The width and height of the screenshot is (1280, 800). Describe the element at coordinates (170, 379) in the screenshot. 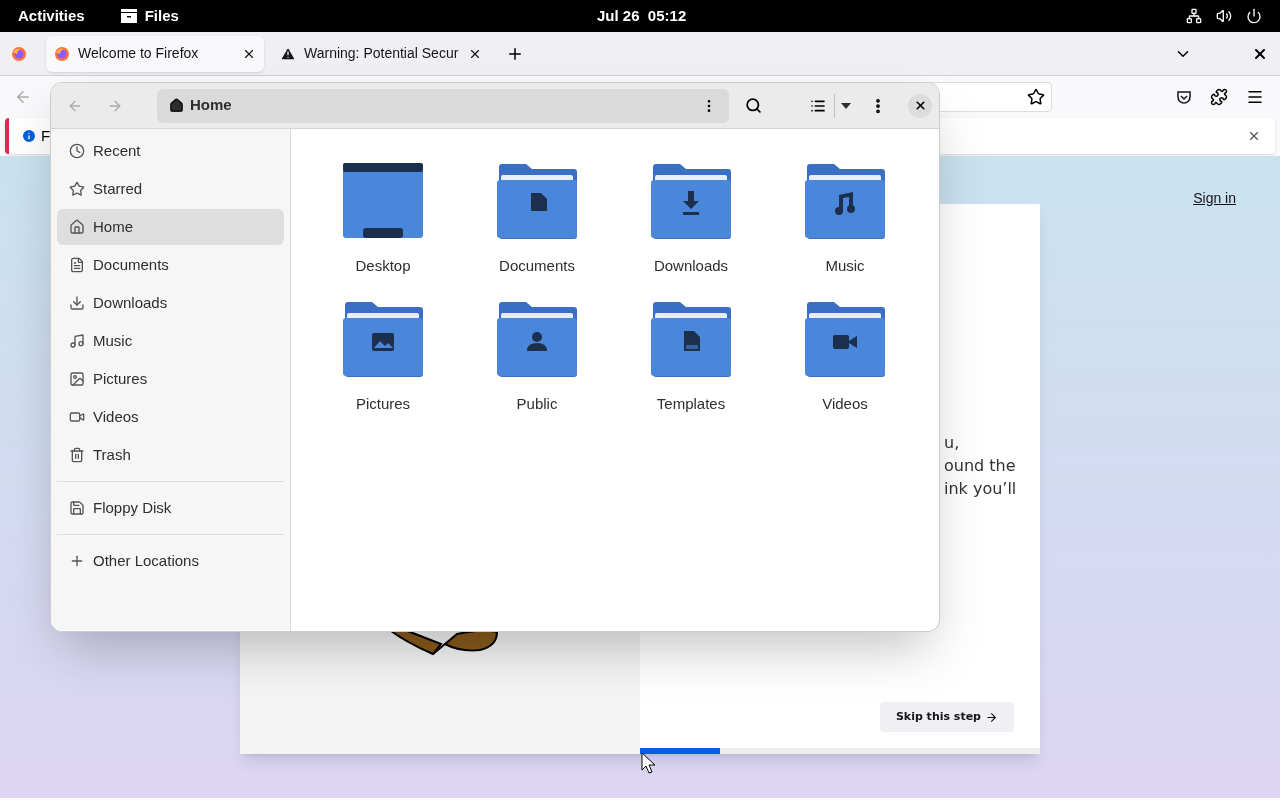

I see `sidebar-item: Pictures` at that location.